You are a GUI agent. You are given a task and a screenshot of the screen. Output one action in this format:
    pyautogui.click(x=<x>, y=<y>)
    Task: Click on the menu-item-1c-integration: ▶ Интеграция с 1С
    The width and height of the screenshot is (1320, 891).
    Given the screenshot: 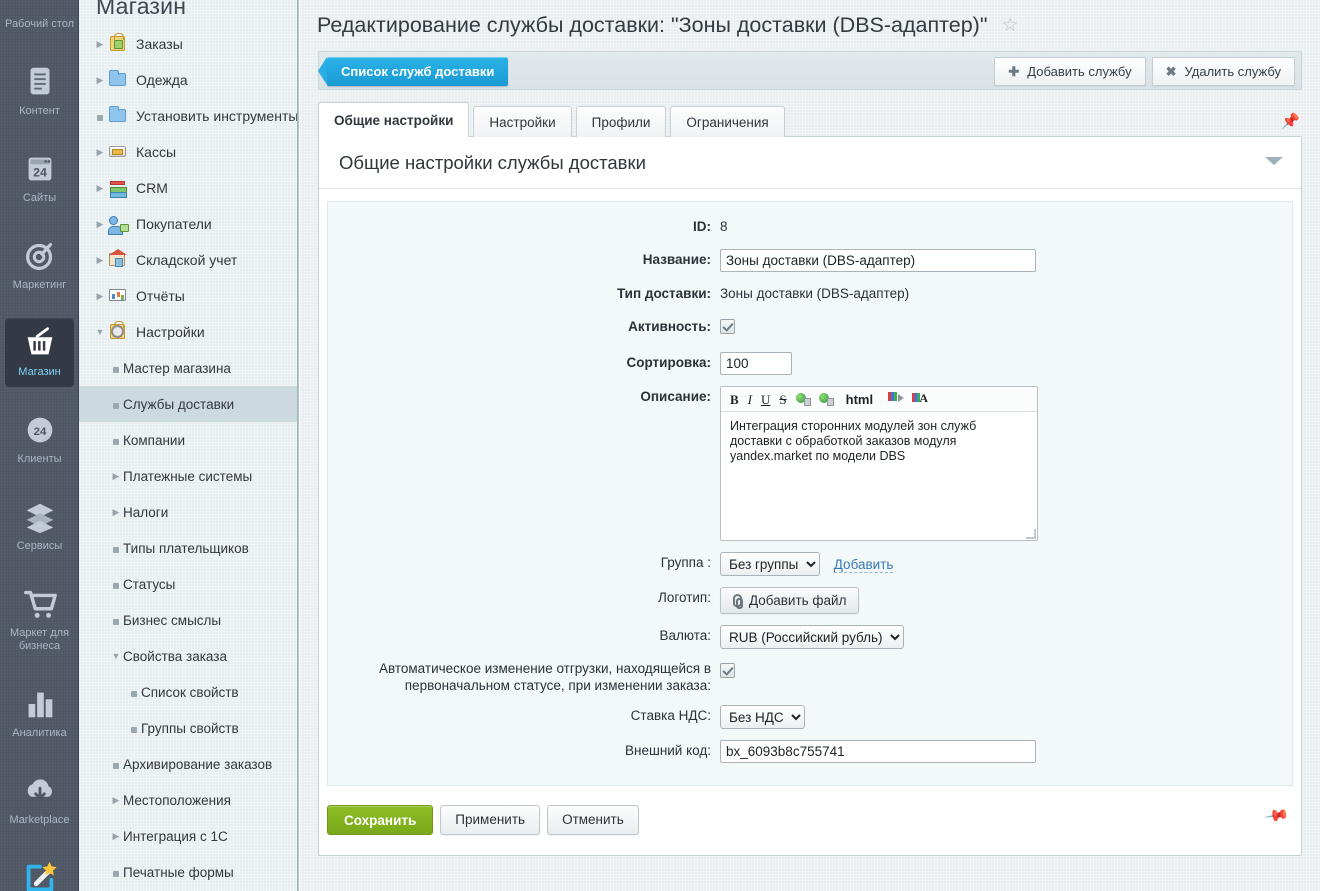 What is the action you would take?
    pyautogui.click(x=188, y=836)
    